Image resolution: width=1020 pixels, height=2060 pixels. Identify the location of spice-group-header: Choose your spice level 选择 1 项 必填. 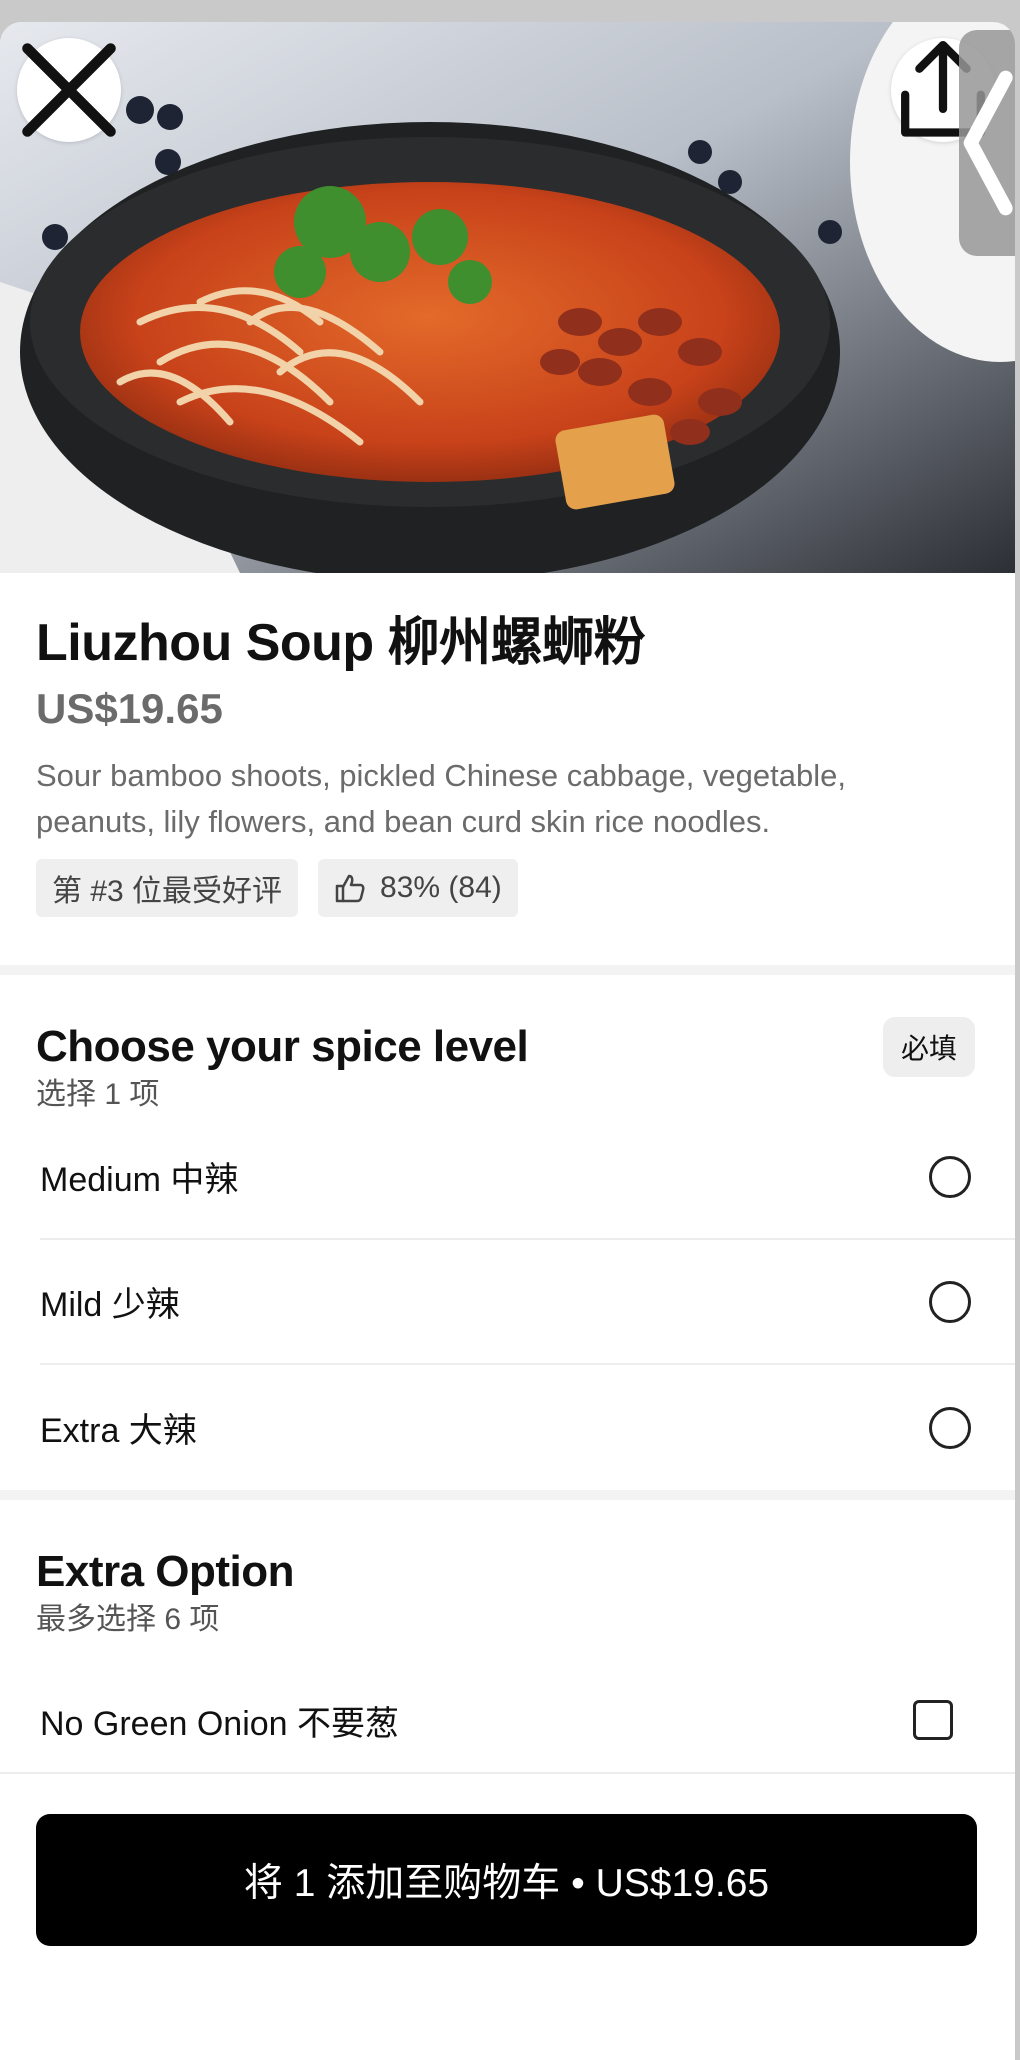
(525, 1066).